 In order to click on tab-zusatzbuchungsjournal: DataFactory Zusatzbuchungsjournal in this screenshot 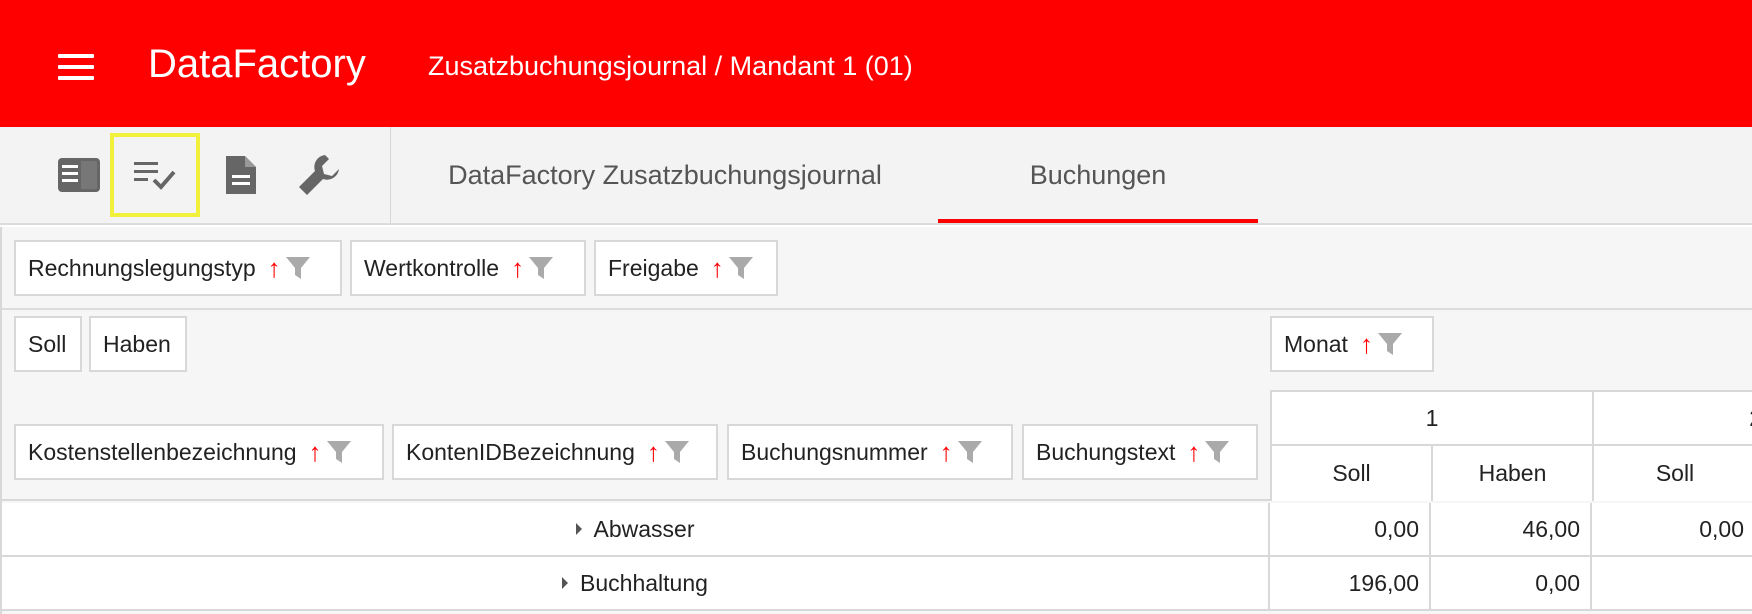, I will do `click(665, 175)`.